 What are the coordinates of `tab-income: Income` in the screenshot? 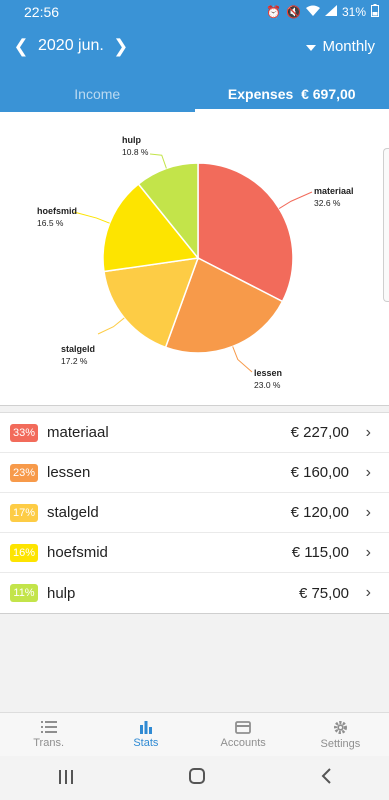 It's located at (97, 94).